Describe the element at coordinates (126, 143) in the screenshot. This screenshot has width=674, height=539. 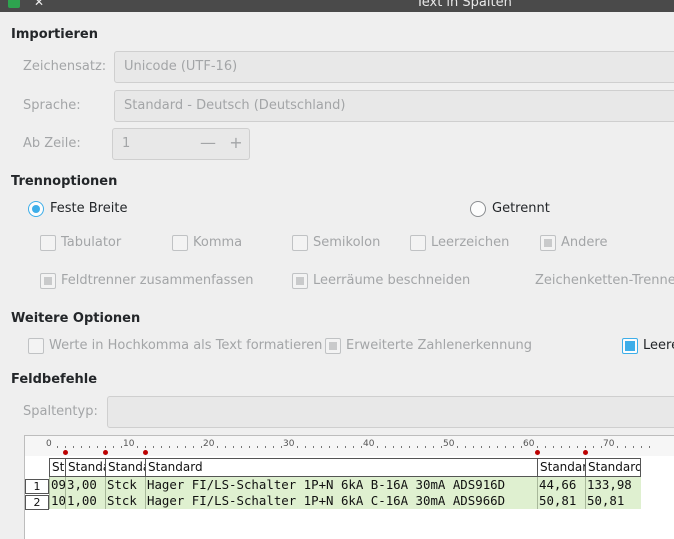
I see `from-row-value: 1` at that location.